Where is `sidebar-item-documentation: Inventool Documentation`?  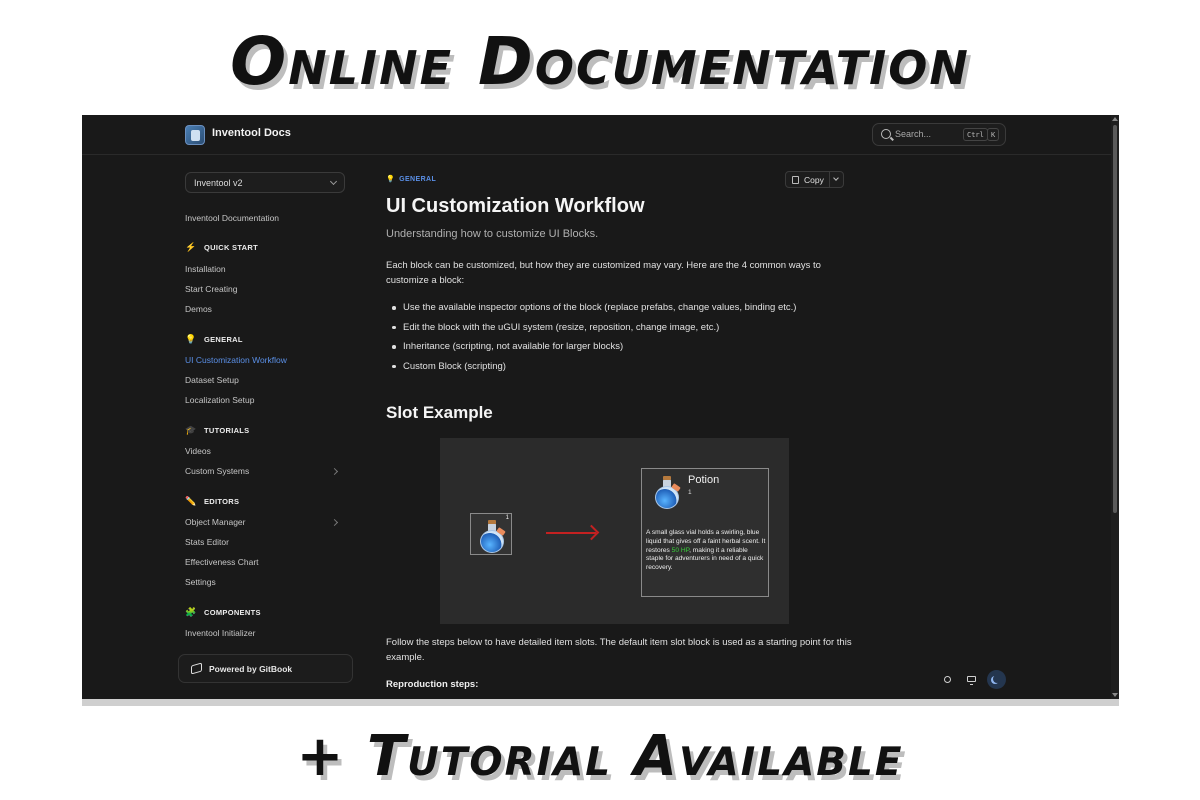 sidebar-item-documentation: Inventool Documentation is located at coordinates (232, 218).